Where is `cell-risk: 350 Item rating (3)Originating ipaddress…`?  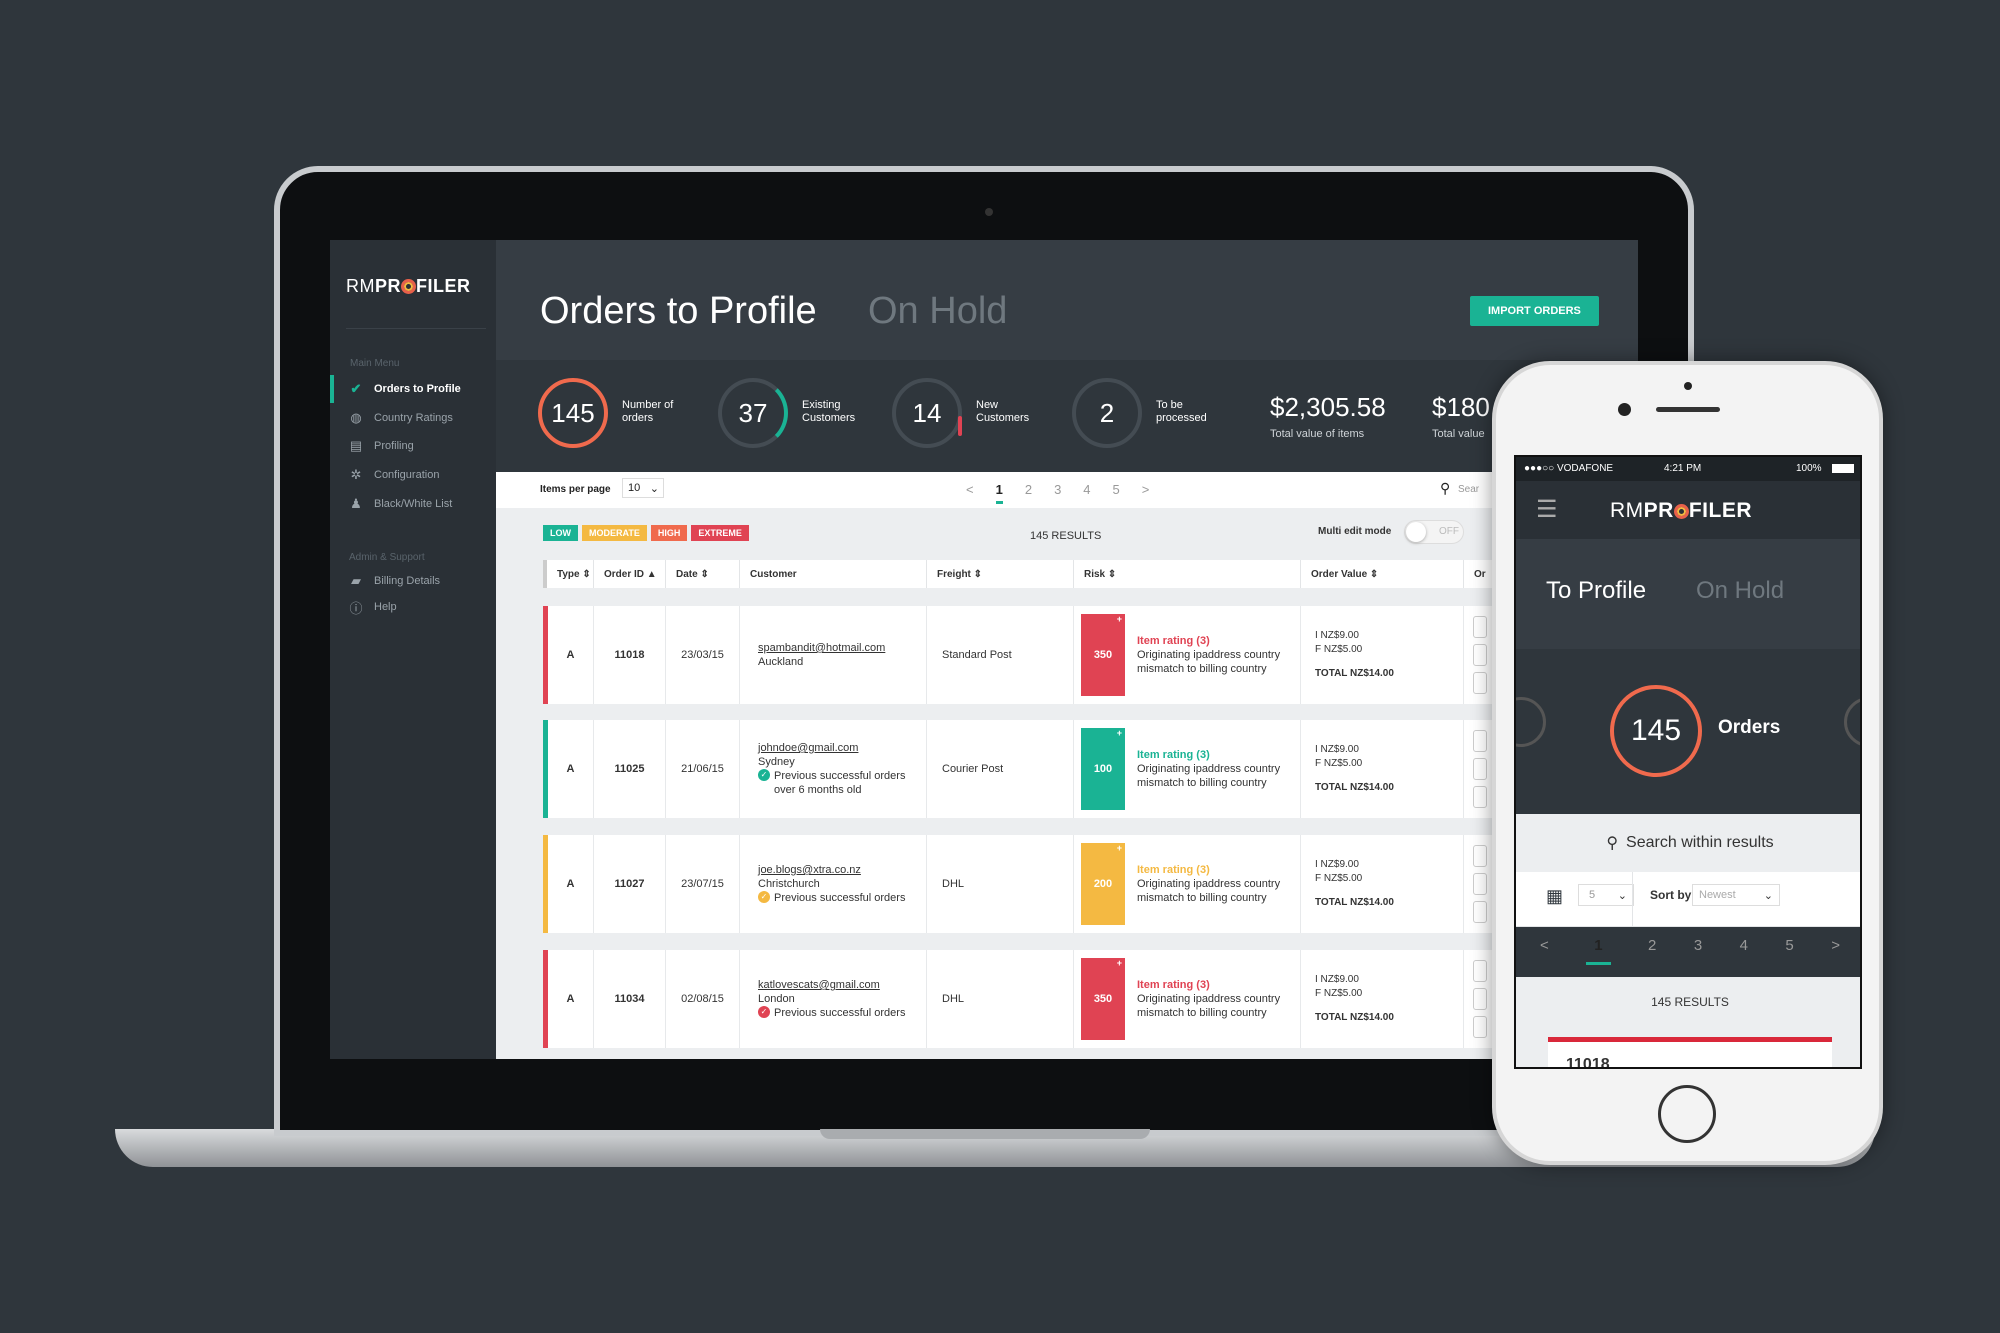 cell-risk: 350 Item rating (3)Originating ipaddress… is located at coordinates (1187, 999).